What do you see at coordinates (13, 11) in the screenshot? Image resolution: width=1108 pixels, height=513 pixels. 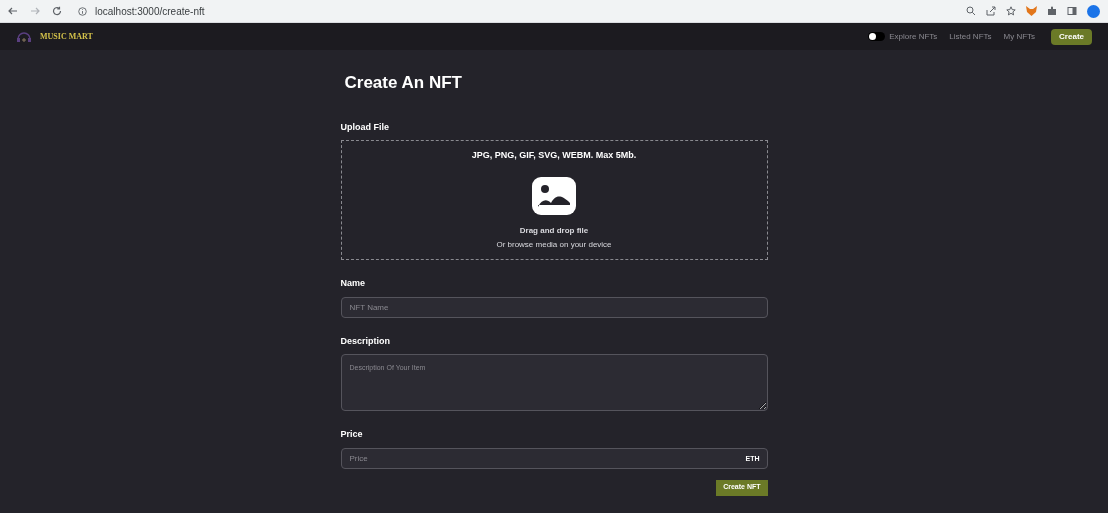 I see `back-icon` at bounding box center [13, 11].